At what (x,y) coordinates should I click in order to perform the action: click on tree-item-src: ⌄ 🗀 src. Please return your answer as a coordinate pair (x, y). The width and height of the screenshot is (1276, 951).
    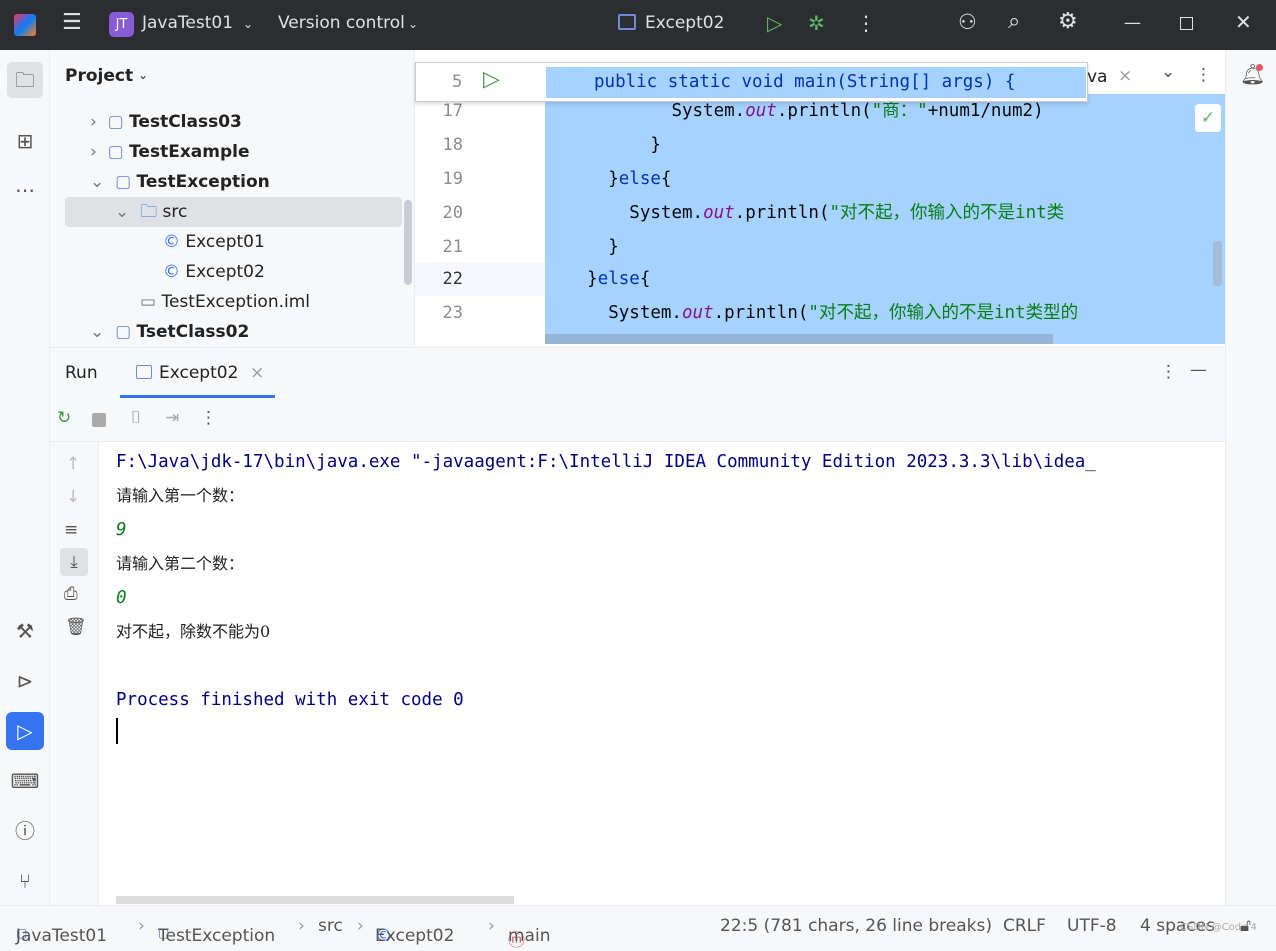
    Looking at the image, I should click on (151, 212).